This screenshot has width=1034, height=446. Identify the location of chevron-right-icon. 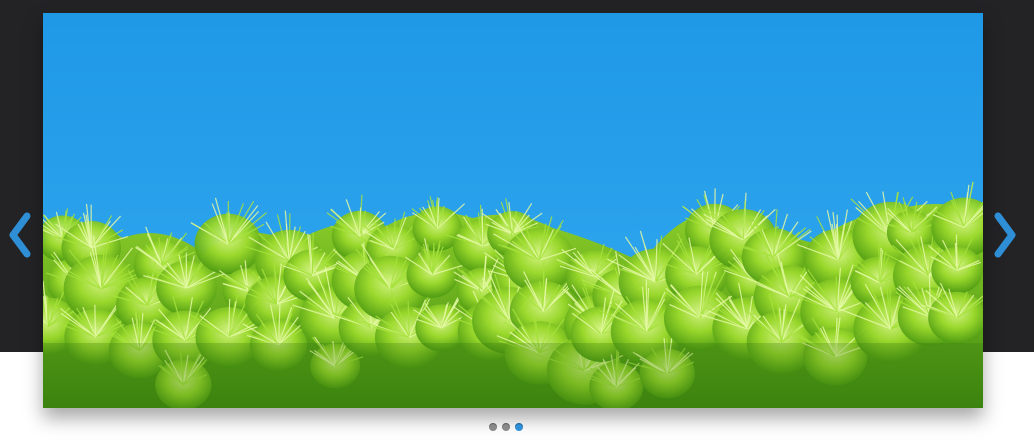
(1005, 235).